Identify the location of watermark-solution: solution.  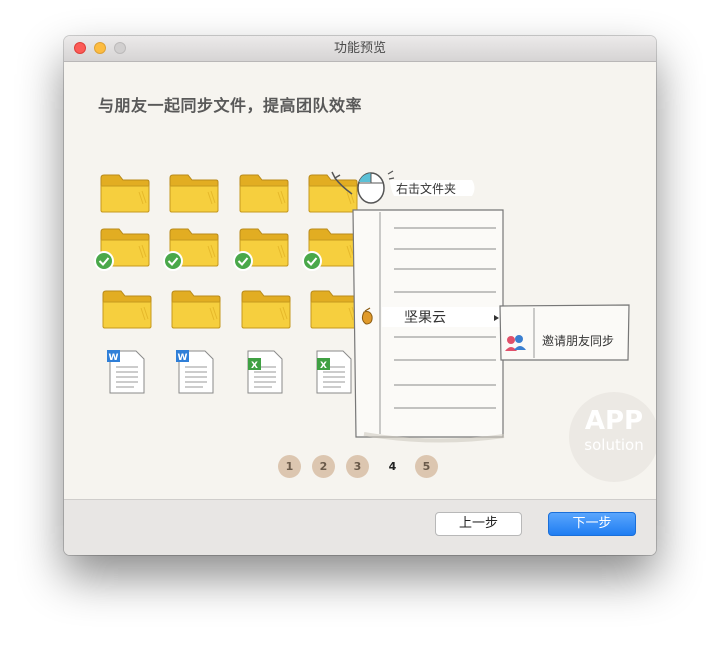
(614, 445).